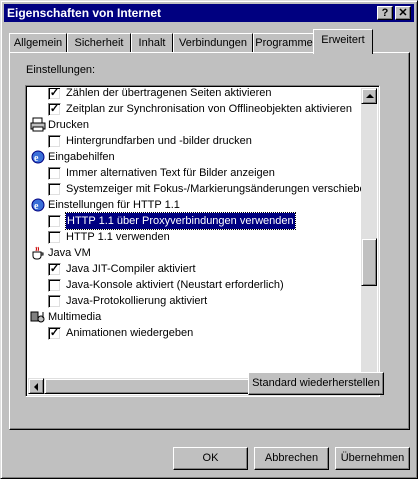 Image resolution: width=418 pixels, height=479 pixels. What do you see at coordinates (61, 70) in the screenshot?
I see `settings-label: Einstellungen:` at bounding box center [61, 70].